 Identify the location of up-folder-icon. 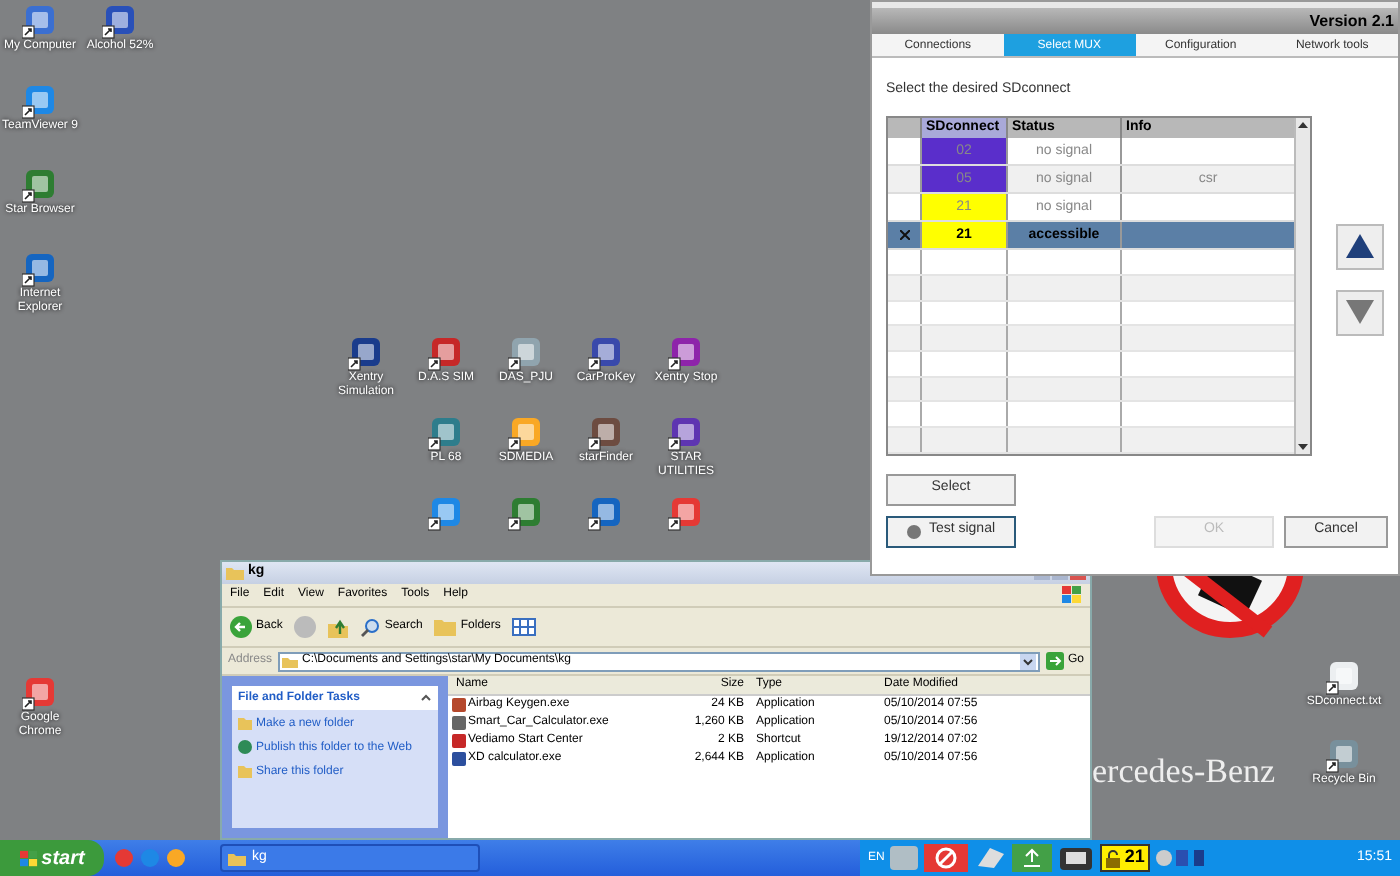
(338, 627).